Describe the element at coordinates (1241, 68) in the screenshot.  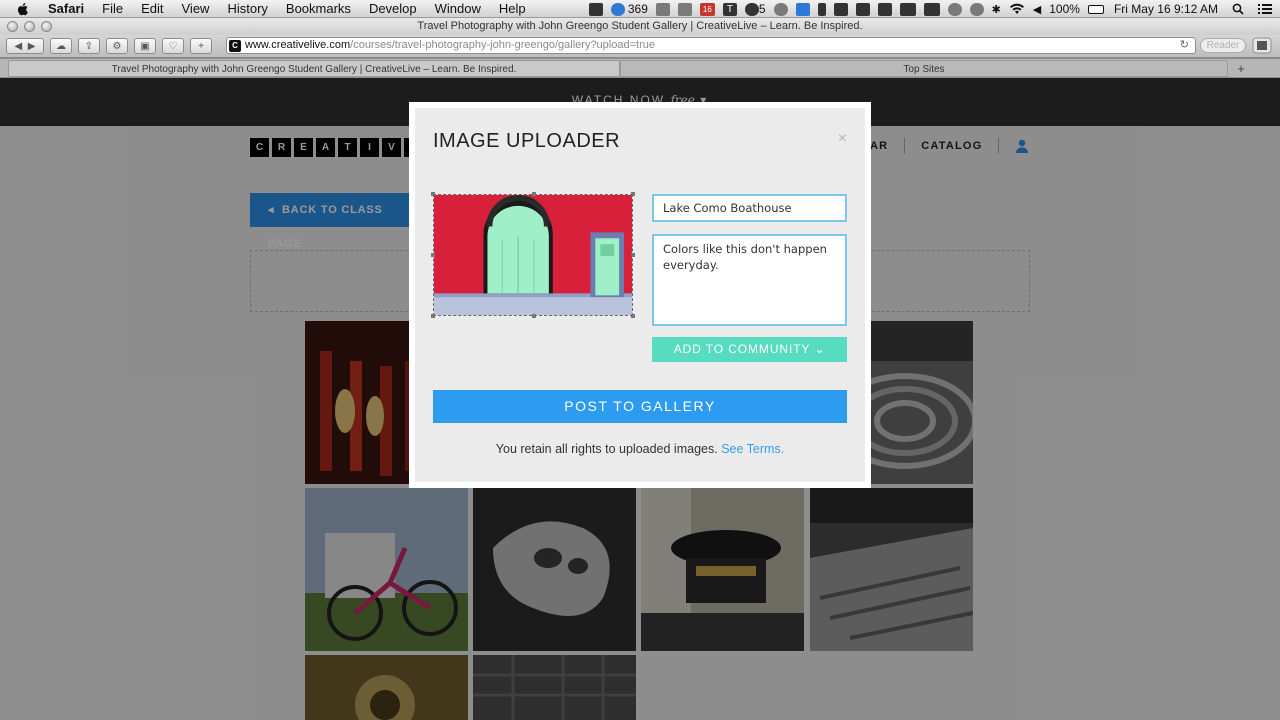
I see `new-tab-button: +` at that location.